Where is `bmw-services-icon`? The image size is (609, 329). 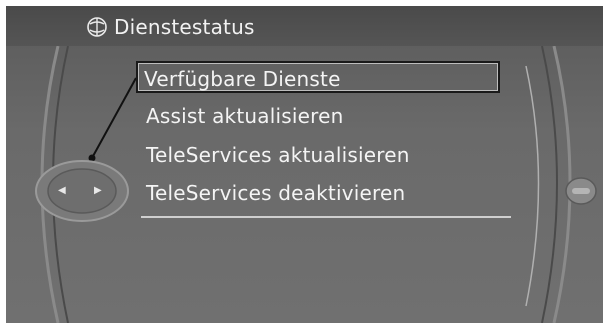
bmw-services-icon is located at coordinates (97, 27).